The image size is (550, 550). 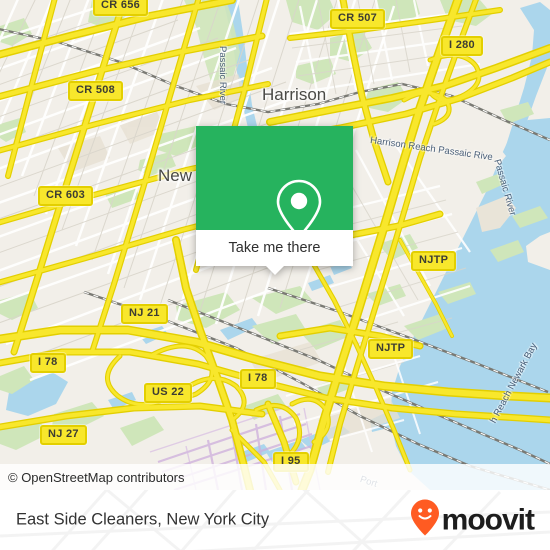 What do you see at coordinates (96, 91) in the screenshot?
I see `road-shield: CR 508` at bounding box center [96, 91].